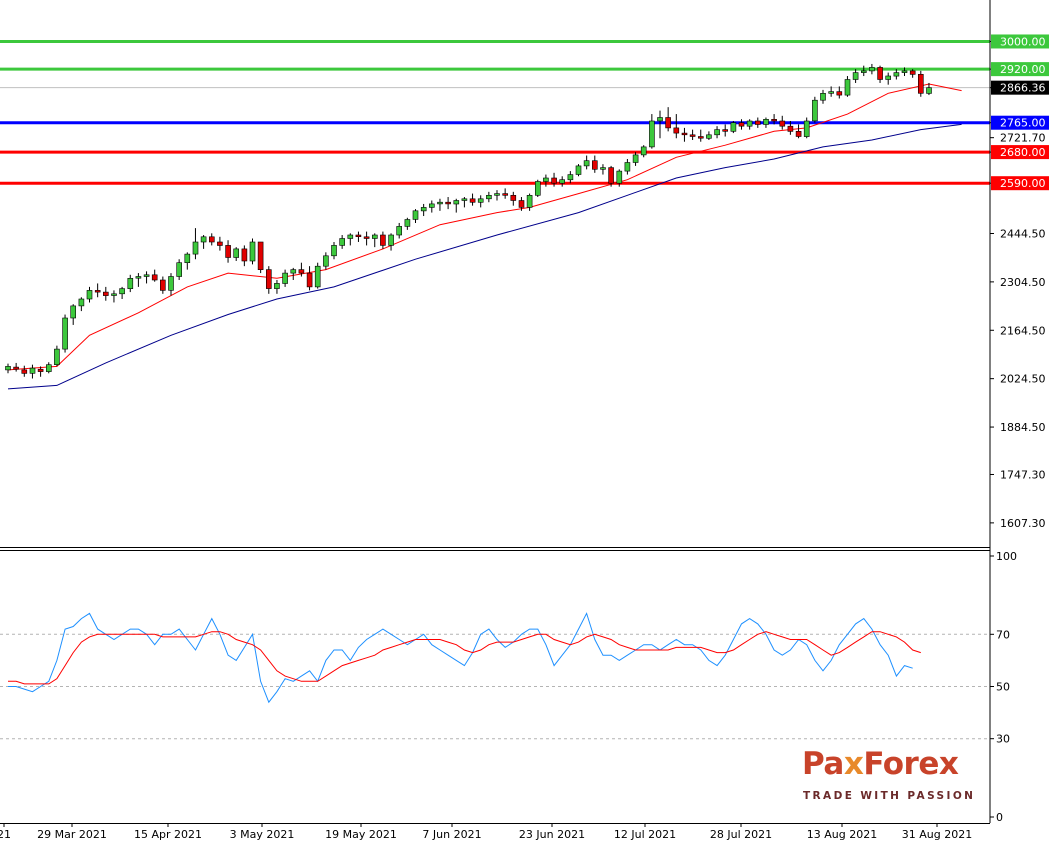 Image resolution: width=1057 pixels, height=844 pixels. I want to click on current-price-label: 2866.36, so click(1023, 88).